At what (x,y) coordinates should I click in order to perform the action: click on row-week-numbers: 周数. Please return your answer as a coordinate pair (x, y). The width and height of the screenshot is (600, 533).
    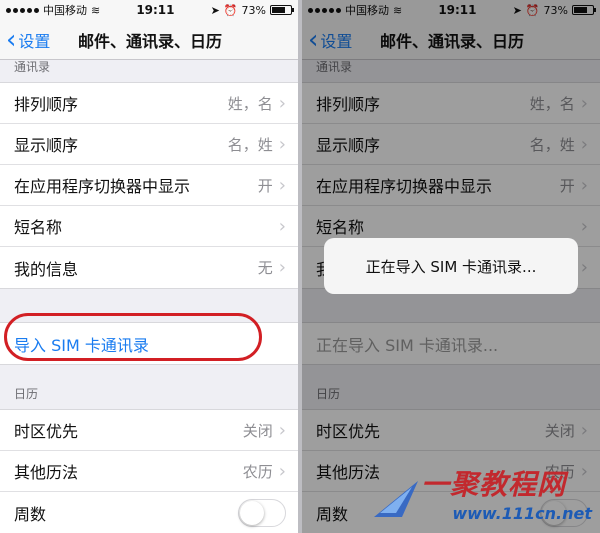
    Looking at the image, I should click on (149, 512).